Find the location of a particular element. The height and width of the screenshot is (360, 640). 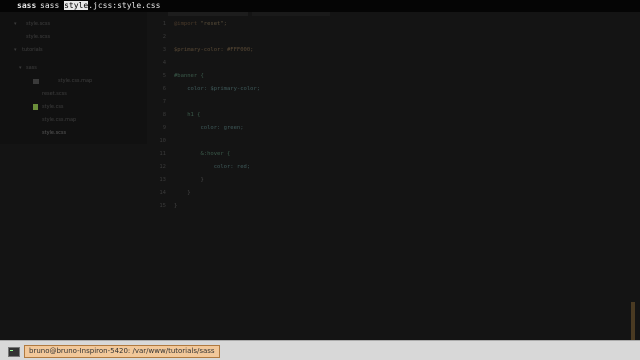

code-line: color: $primary-color; is located at coordinates (217, 89).